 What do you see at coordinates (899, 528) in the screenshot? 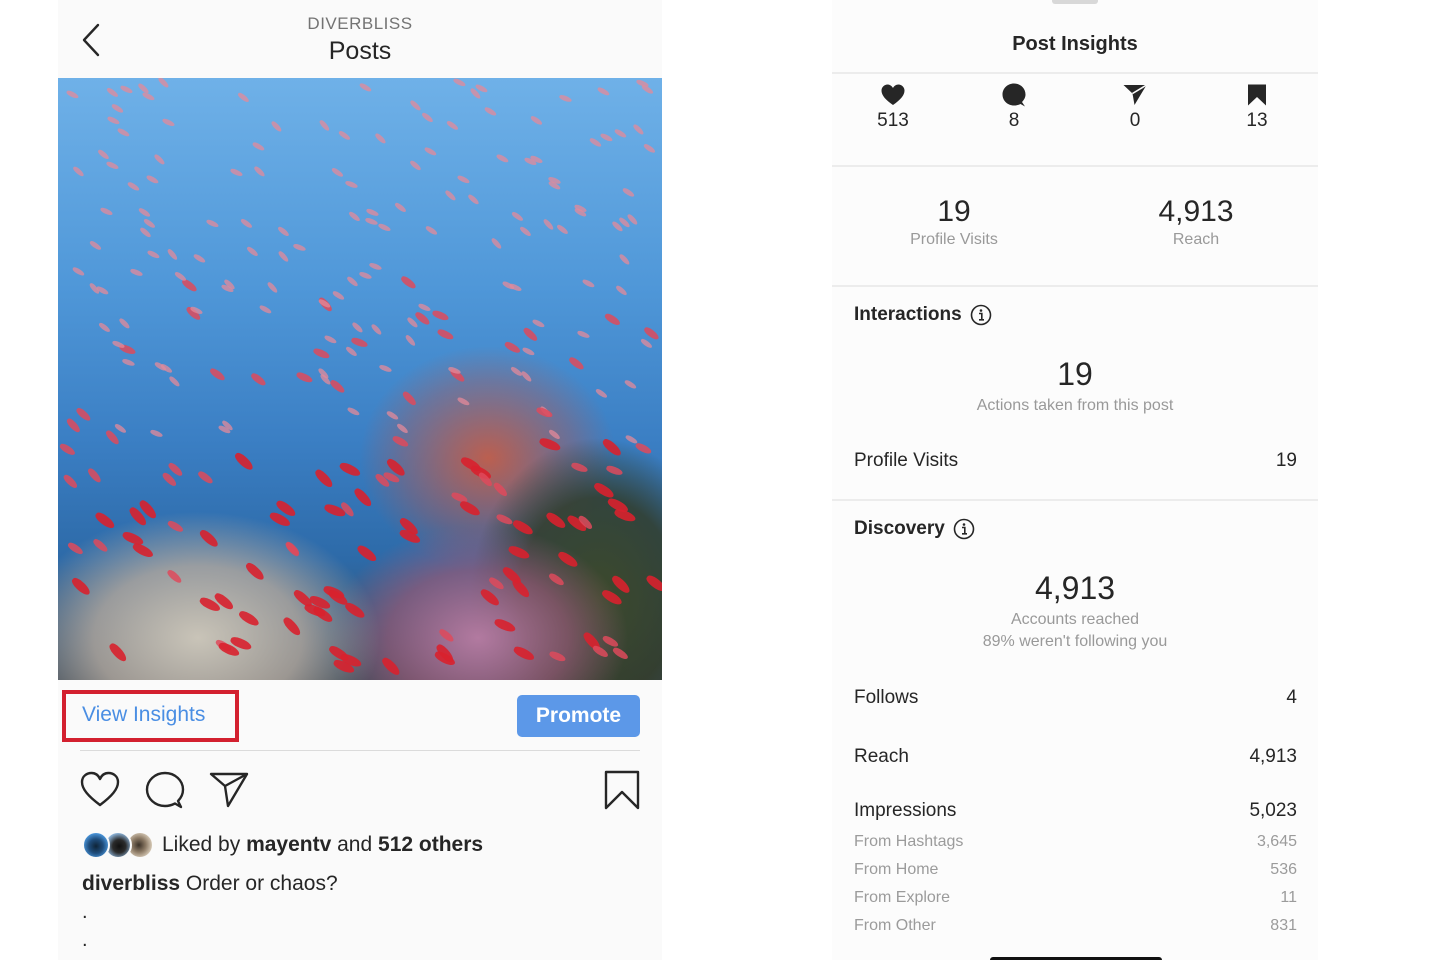
I see `section-title: Discovery` at bounding box center [899, 528].